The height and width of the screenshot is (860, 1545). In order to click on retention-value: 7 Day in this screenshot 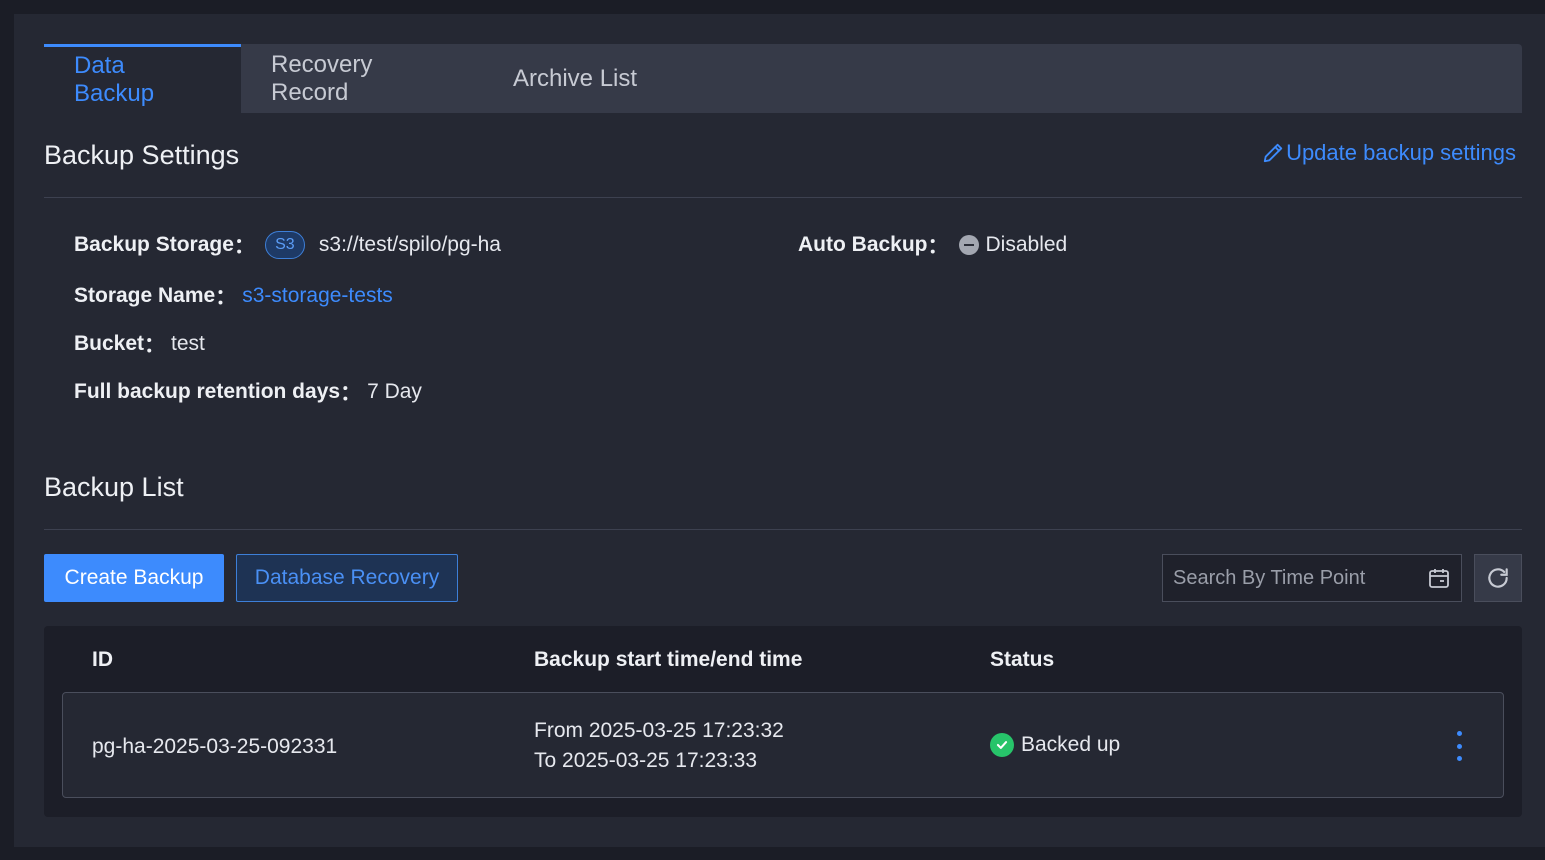, I will do `click(394, 391)`.